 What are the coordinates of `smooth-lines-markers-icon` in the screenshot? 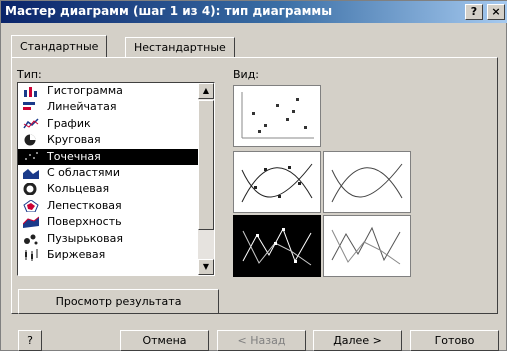 It's located at (277, 183).